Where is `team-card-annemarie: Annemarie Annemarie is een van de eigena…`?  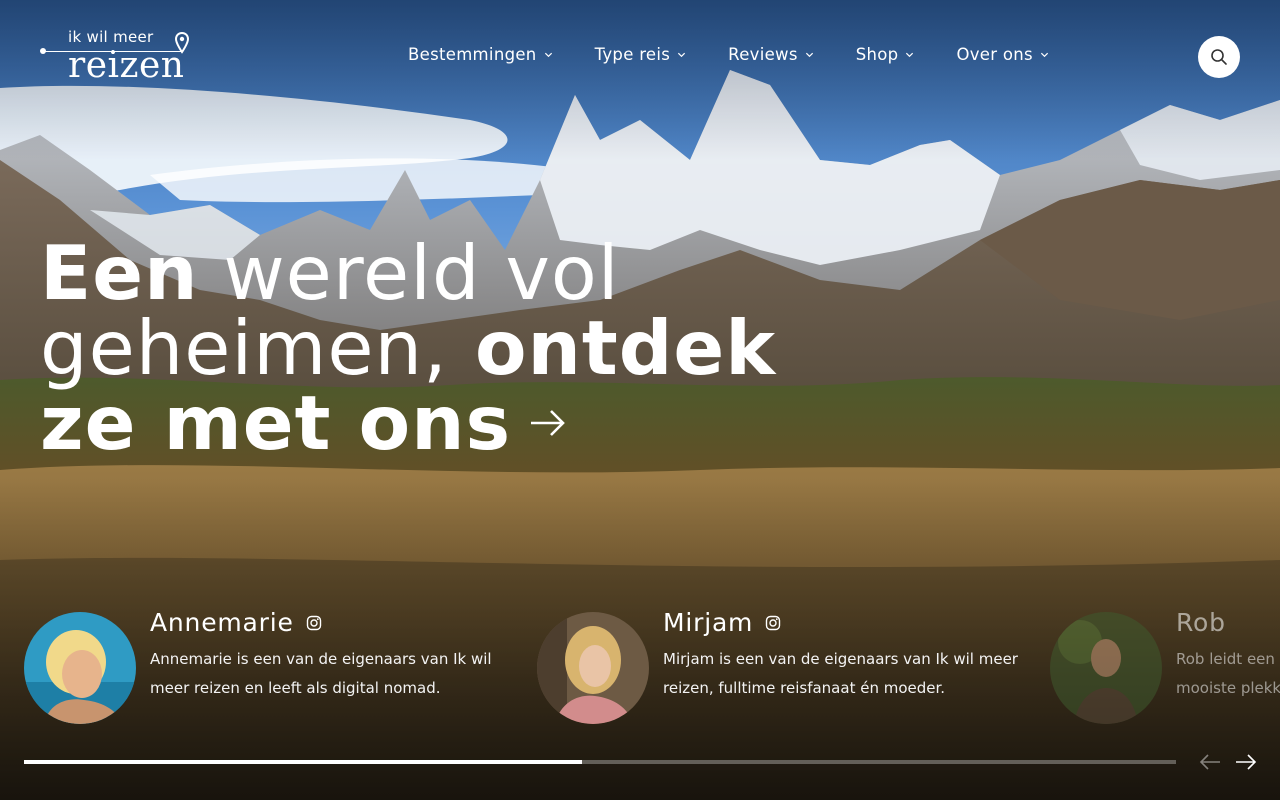 team-card-annemarie: Annemarie Annemarie is een van de eigena… is located at coordinates (274, 669).